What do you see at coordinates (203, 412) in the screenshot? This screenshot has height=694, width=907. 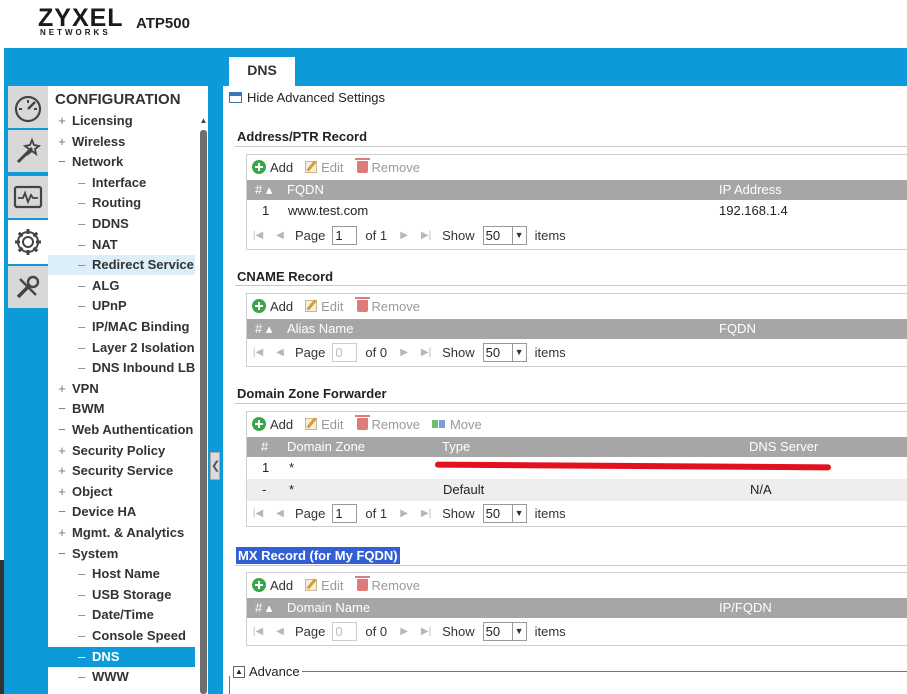 I see `sidebar-scrollbar-thumb` at bounding box center [203, 412].